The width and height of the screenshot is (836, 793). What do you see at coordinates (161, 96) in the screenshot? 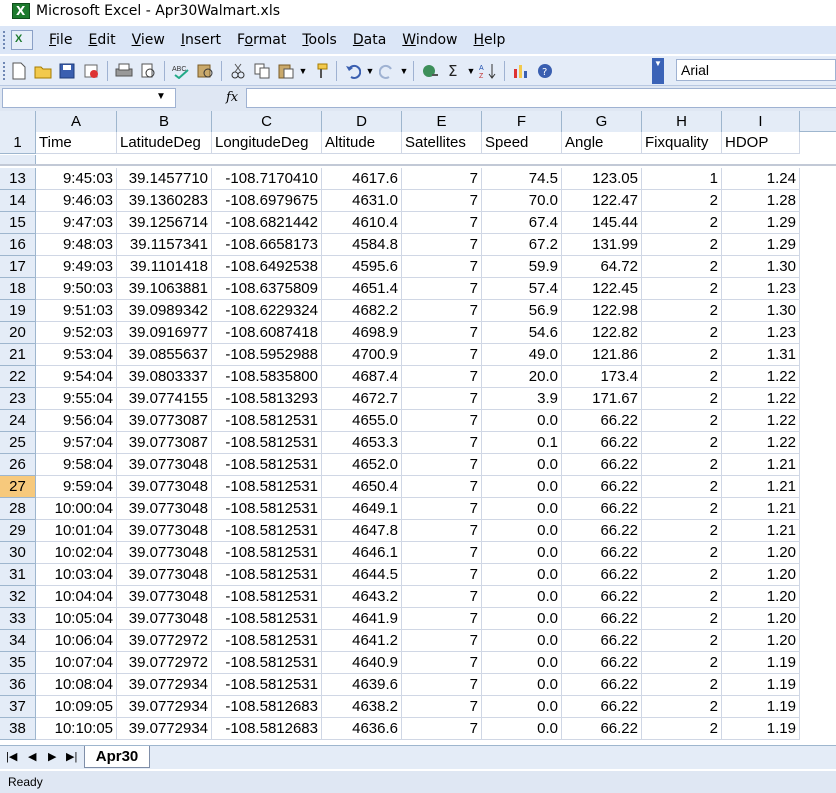
I see `name-box-dropdown-icon: ▼` at bounding box center [161, 96].